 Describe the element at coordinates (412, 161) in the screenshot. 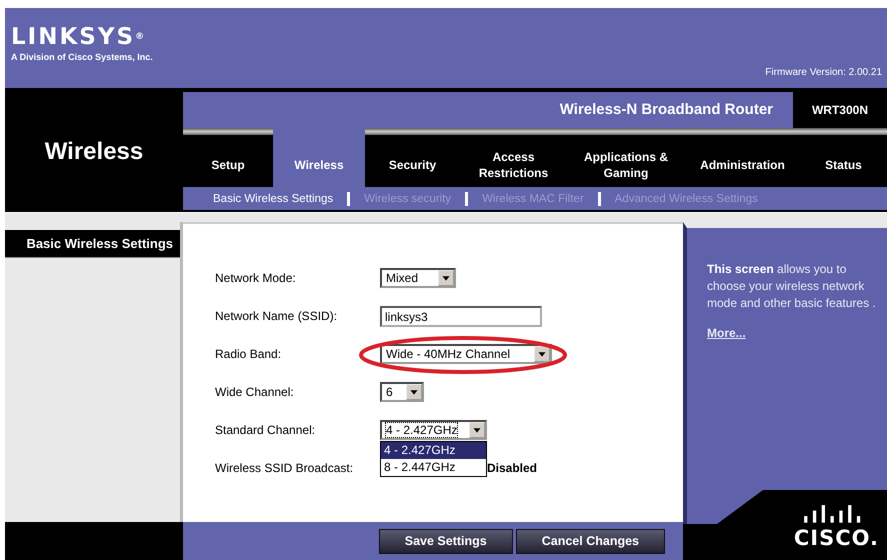

I see `nav-tab: Security` at that location.